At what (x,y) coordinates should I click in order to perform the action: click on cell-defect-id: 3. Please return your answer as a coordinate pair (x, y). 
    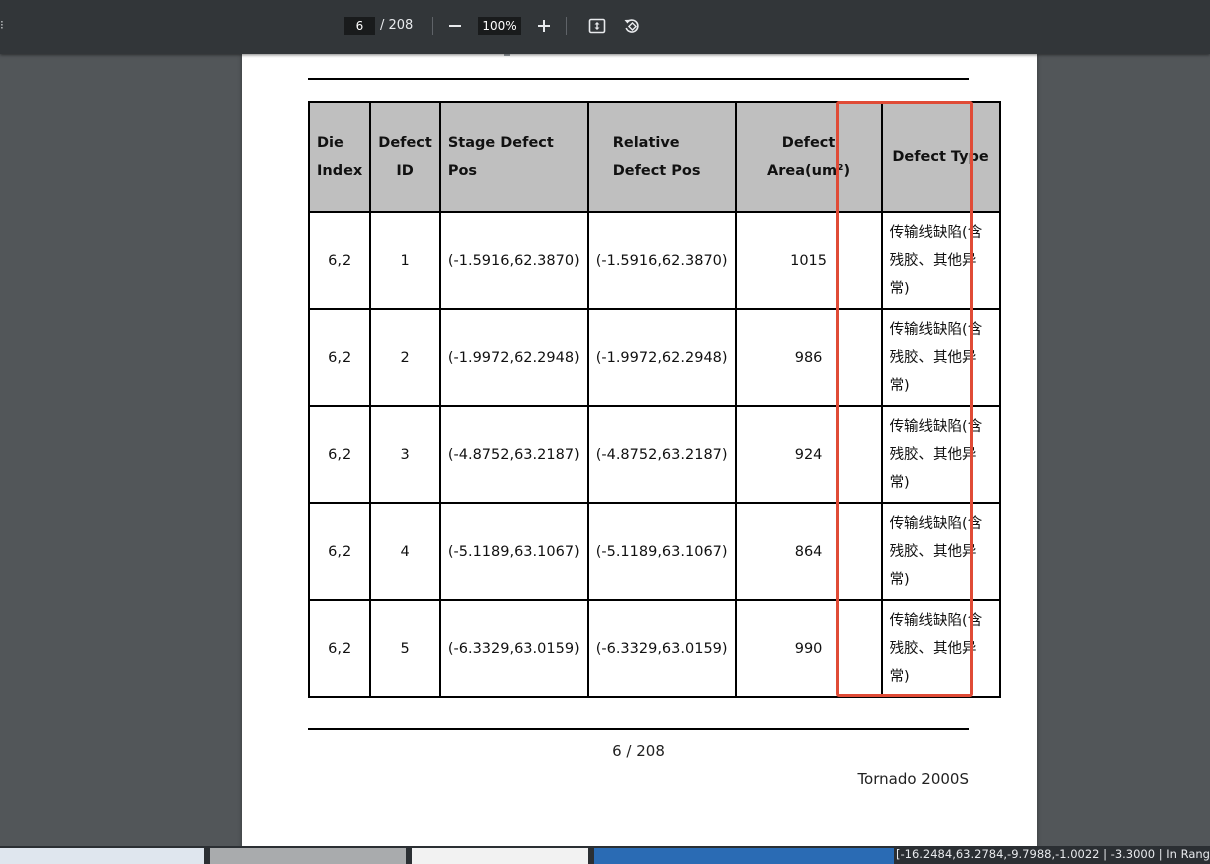
    Looking at the image, I should click on (405, 454).